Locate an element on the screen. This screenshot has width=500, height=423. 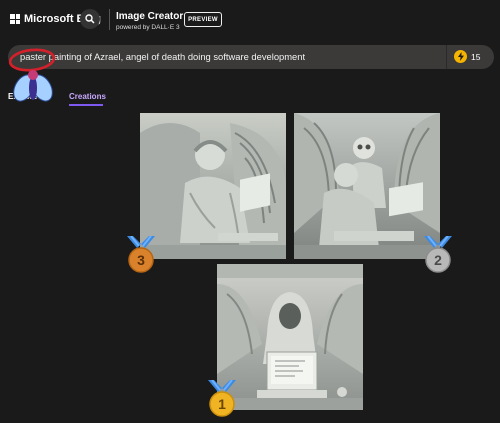
angel-skeleton-image is located at coordinates (367, 186).